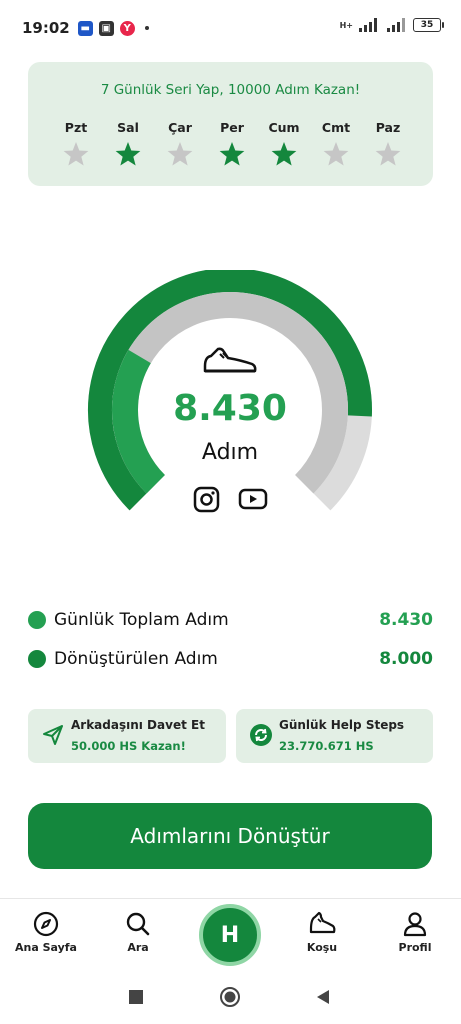 This screenshot has width=461, height=1024. What do you see at coordinates (136, 997) in the screenshot?
I see `recent-apps-icon` at bounding box center [136, 997].